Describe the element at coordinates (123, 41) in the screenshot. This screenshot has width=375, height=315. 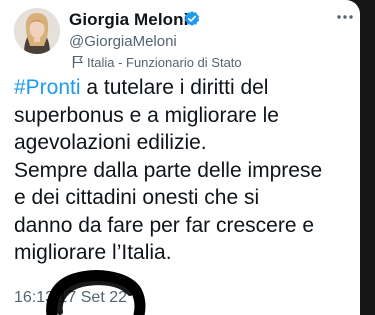
I see `user-handle: @GiorgiaMeloni` at that location.